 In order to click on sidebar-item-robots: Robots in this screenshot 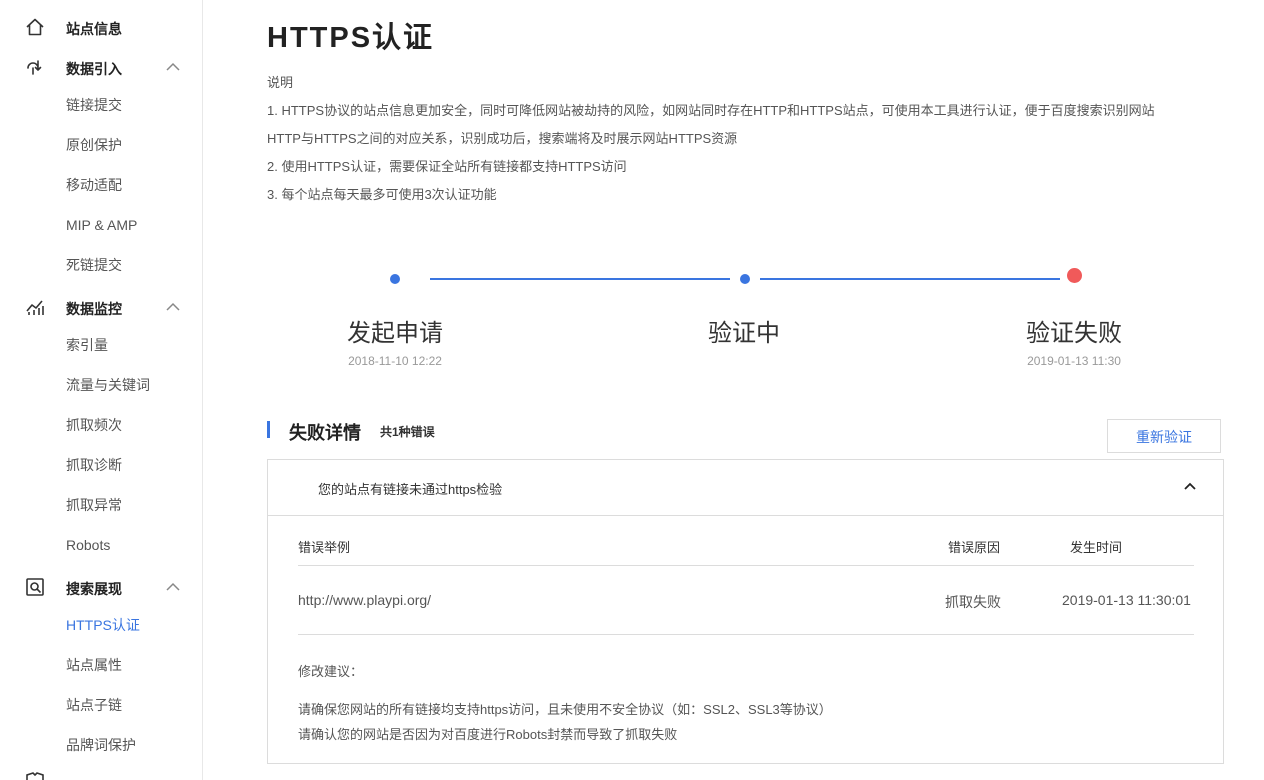, I will do `click(88, 545)`.